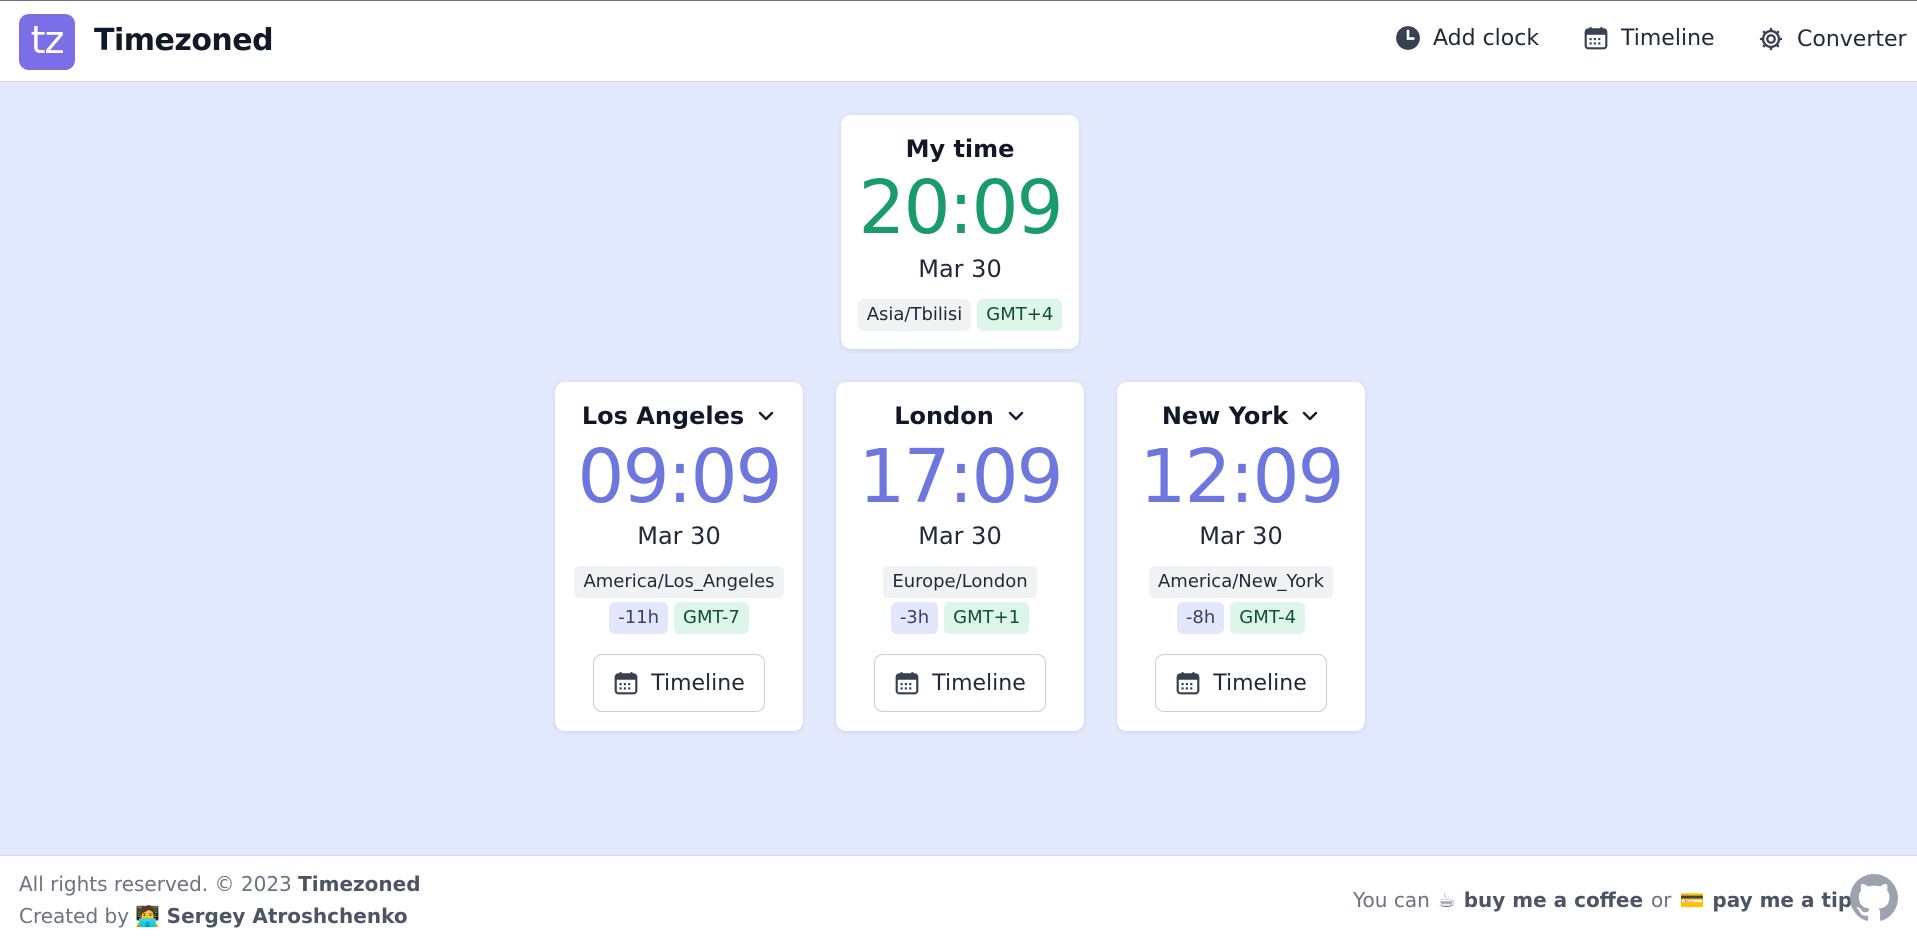 The height and width of the screenshot is (938, 1917). I want to click on converter-button: Converter, so click(1832, 39).